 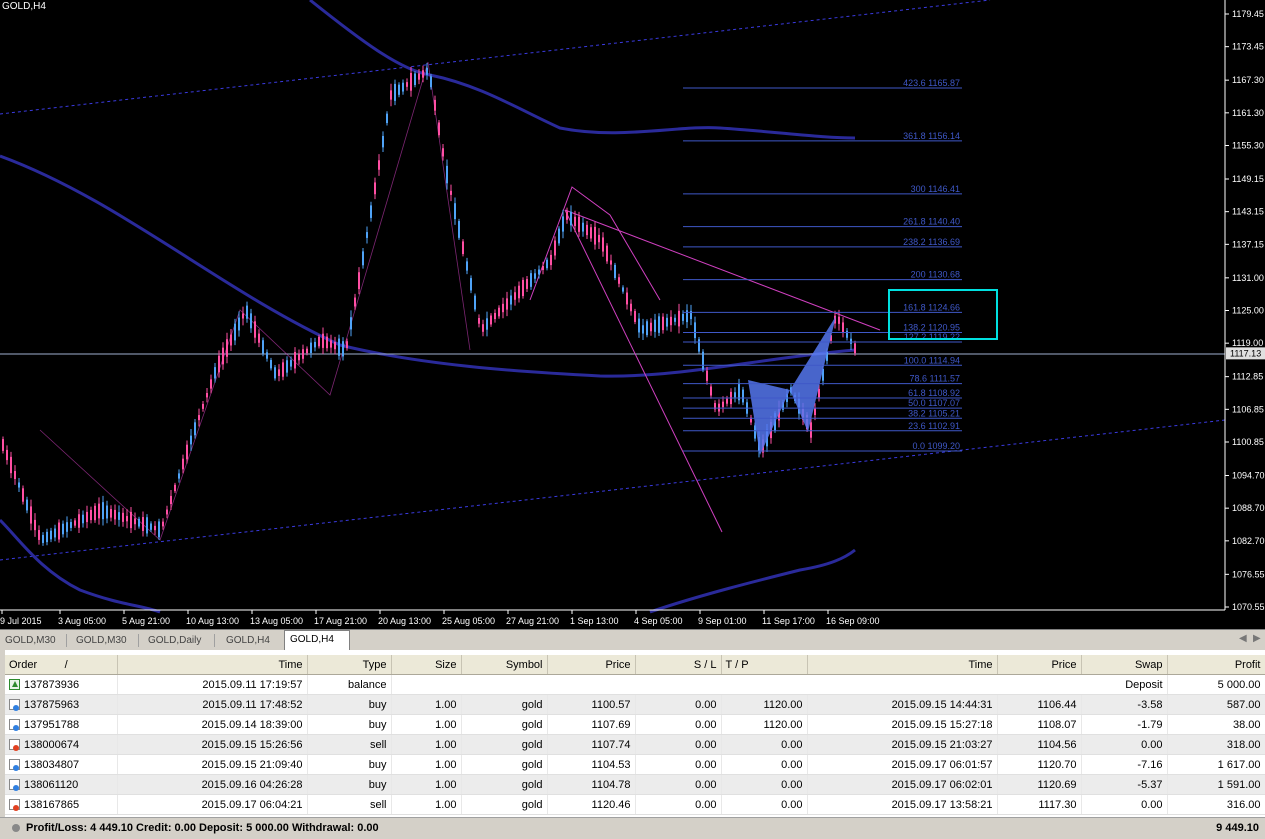 I want to click on col-tp-header: T / P, so click(x=764, y=665).